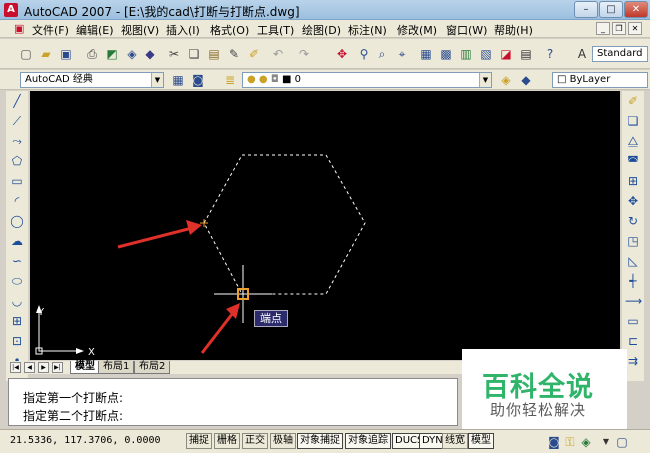  Describe the element at coordinates (254, 54) in the screenshot. I see `block-editor-icon: ✐` at that location.